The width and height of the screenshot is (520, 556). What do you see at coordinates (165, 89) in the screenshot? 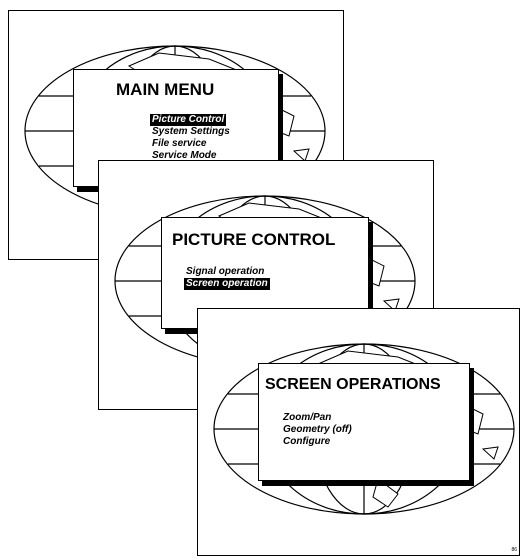
I see `page-title: MAIN MENU` at bounding box center [165, 89].